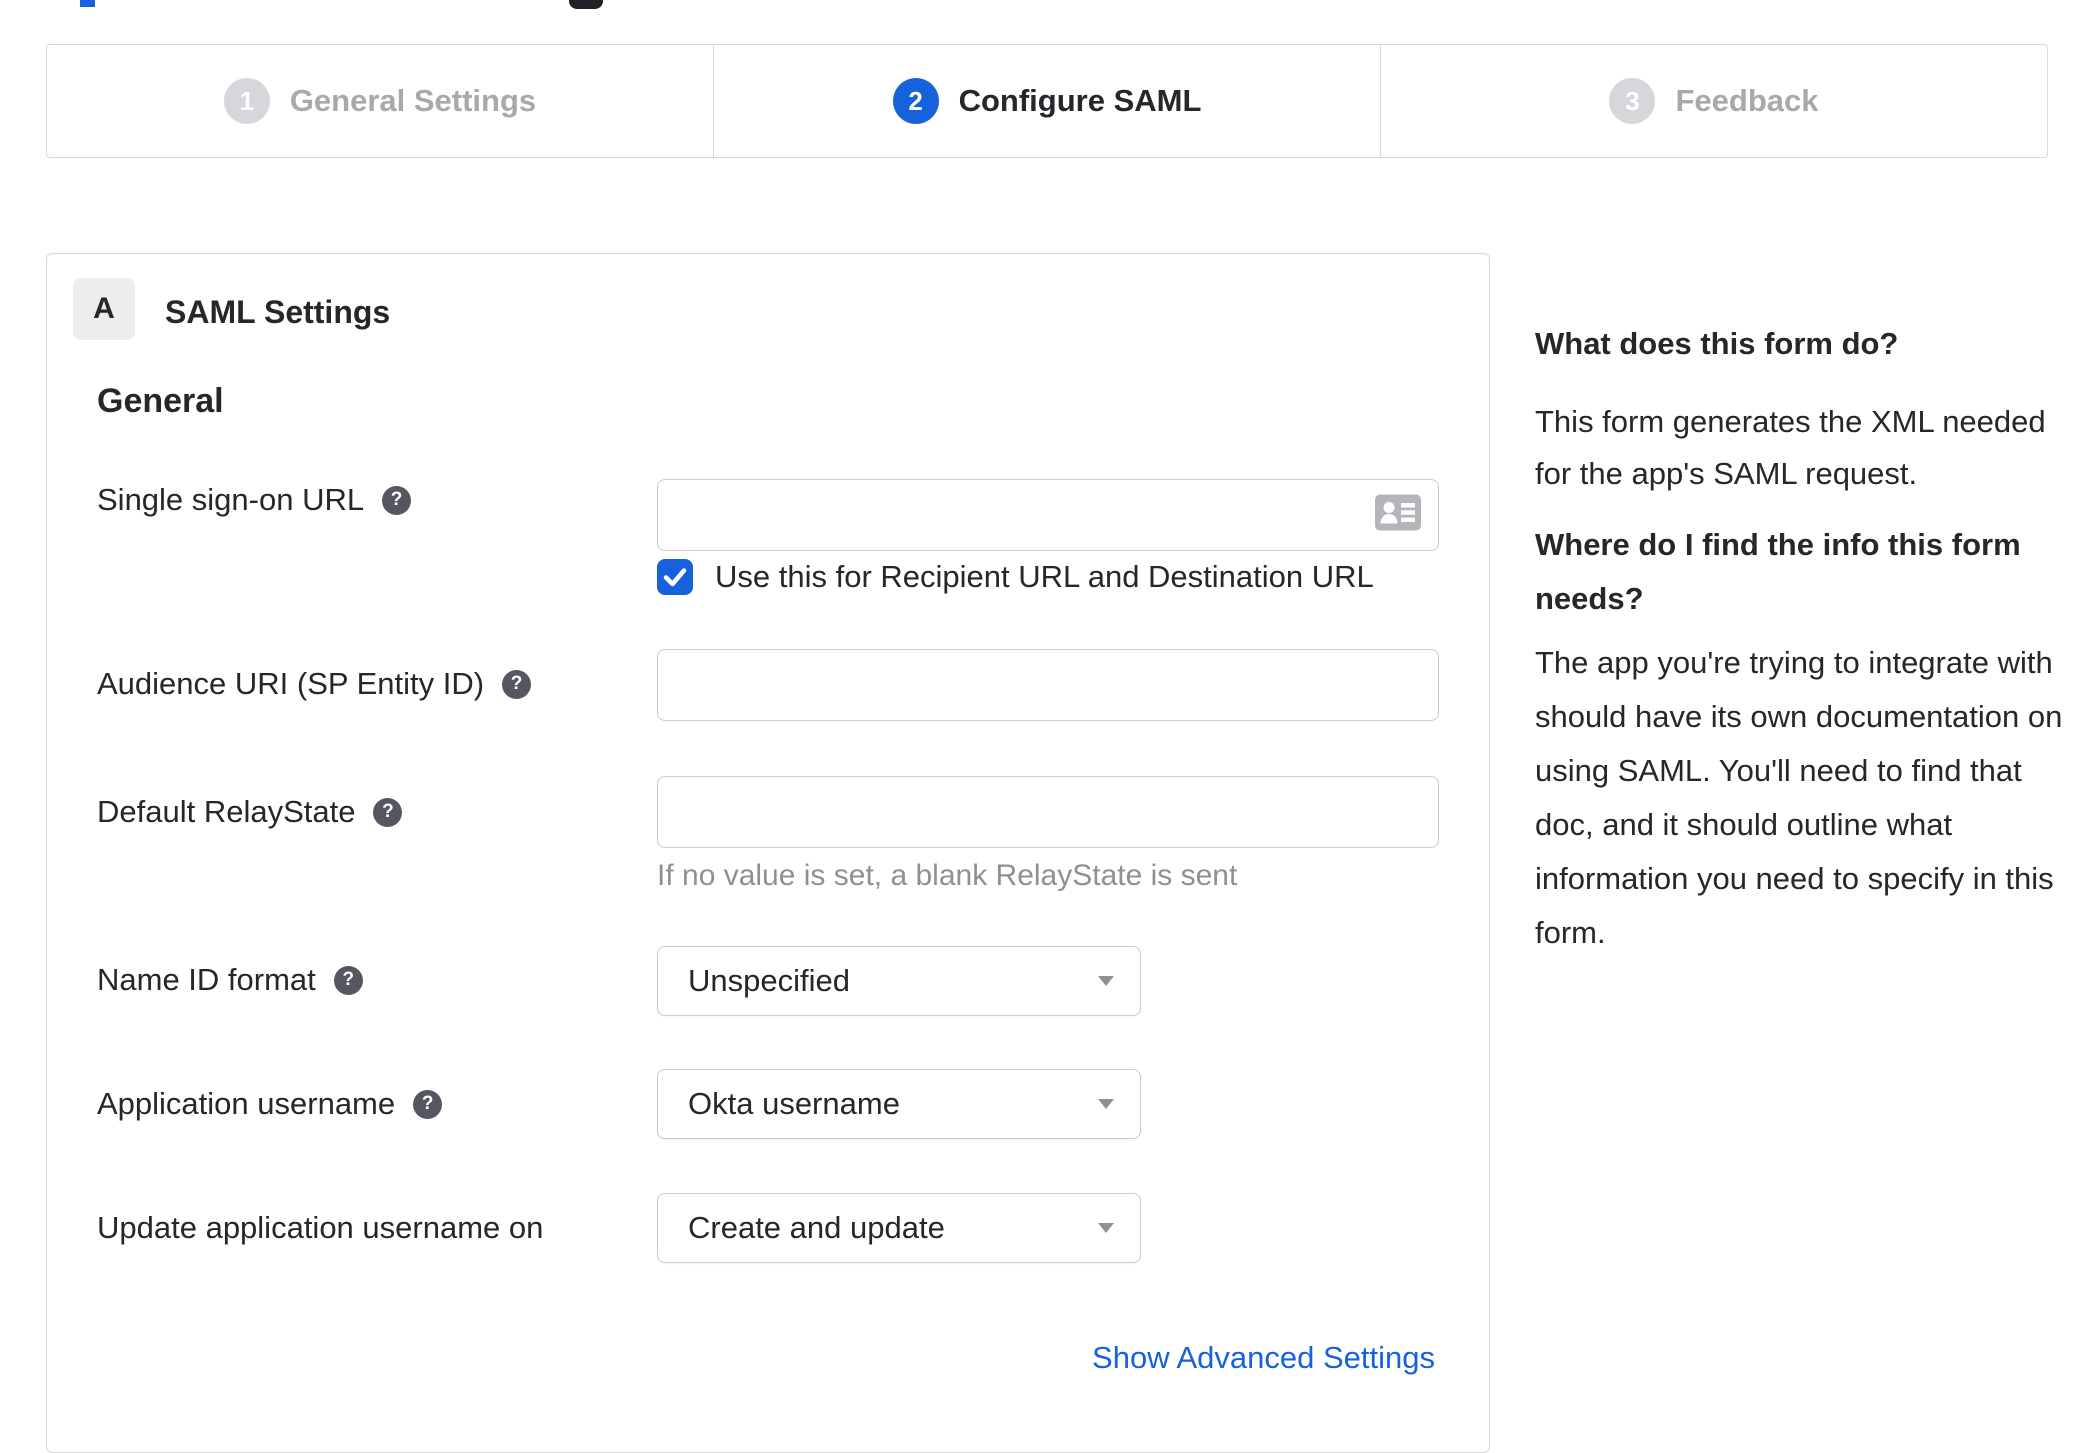 This screenshot has width=2092, height=1453. What do you see at coordinates (899, 981) in the screenshot?
I see `name-id-format-select: Unspecified` at bounding box center [899, 981].